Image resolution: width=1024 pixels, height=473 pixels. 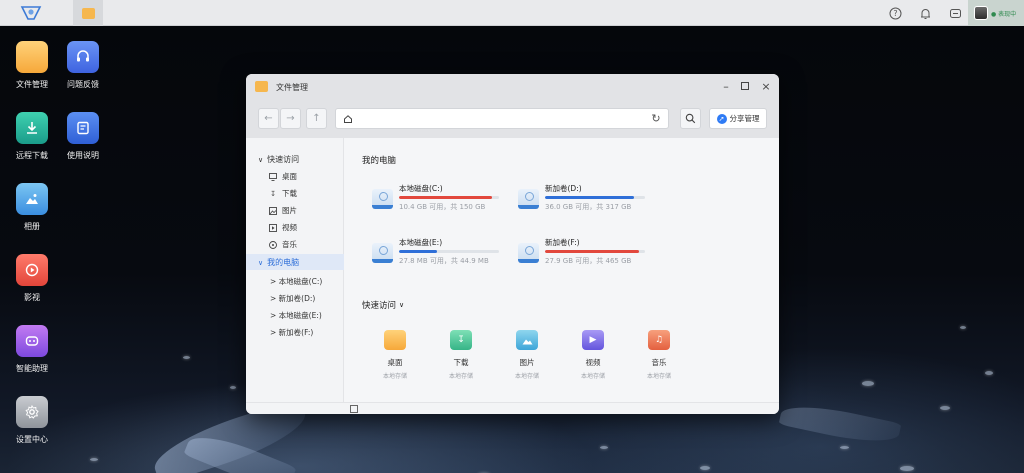 I want to click on quick-access-music: ♫ 音乐 本地存储, so click(x=659, y=355).